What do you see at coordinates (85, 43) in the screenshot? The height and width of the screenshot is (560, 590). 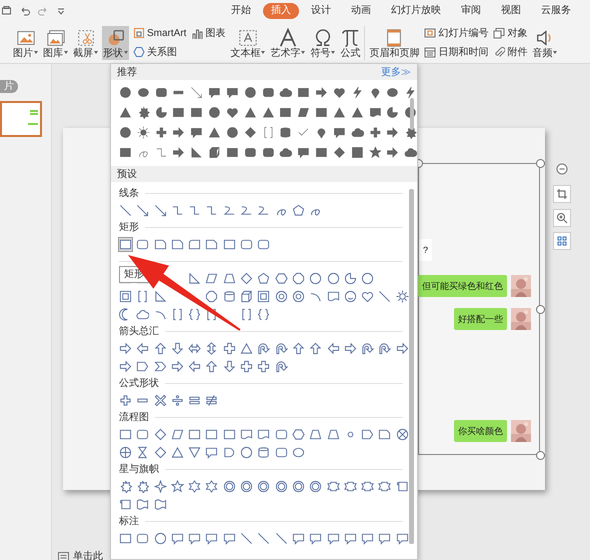 I see `ribbon-button: 截屏` at bounding box center [85, 43].